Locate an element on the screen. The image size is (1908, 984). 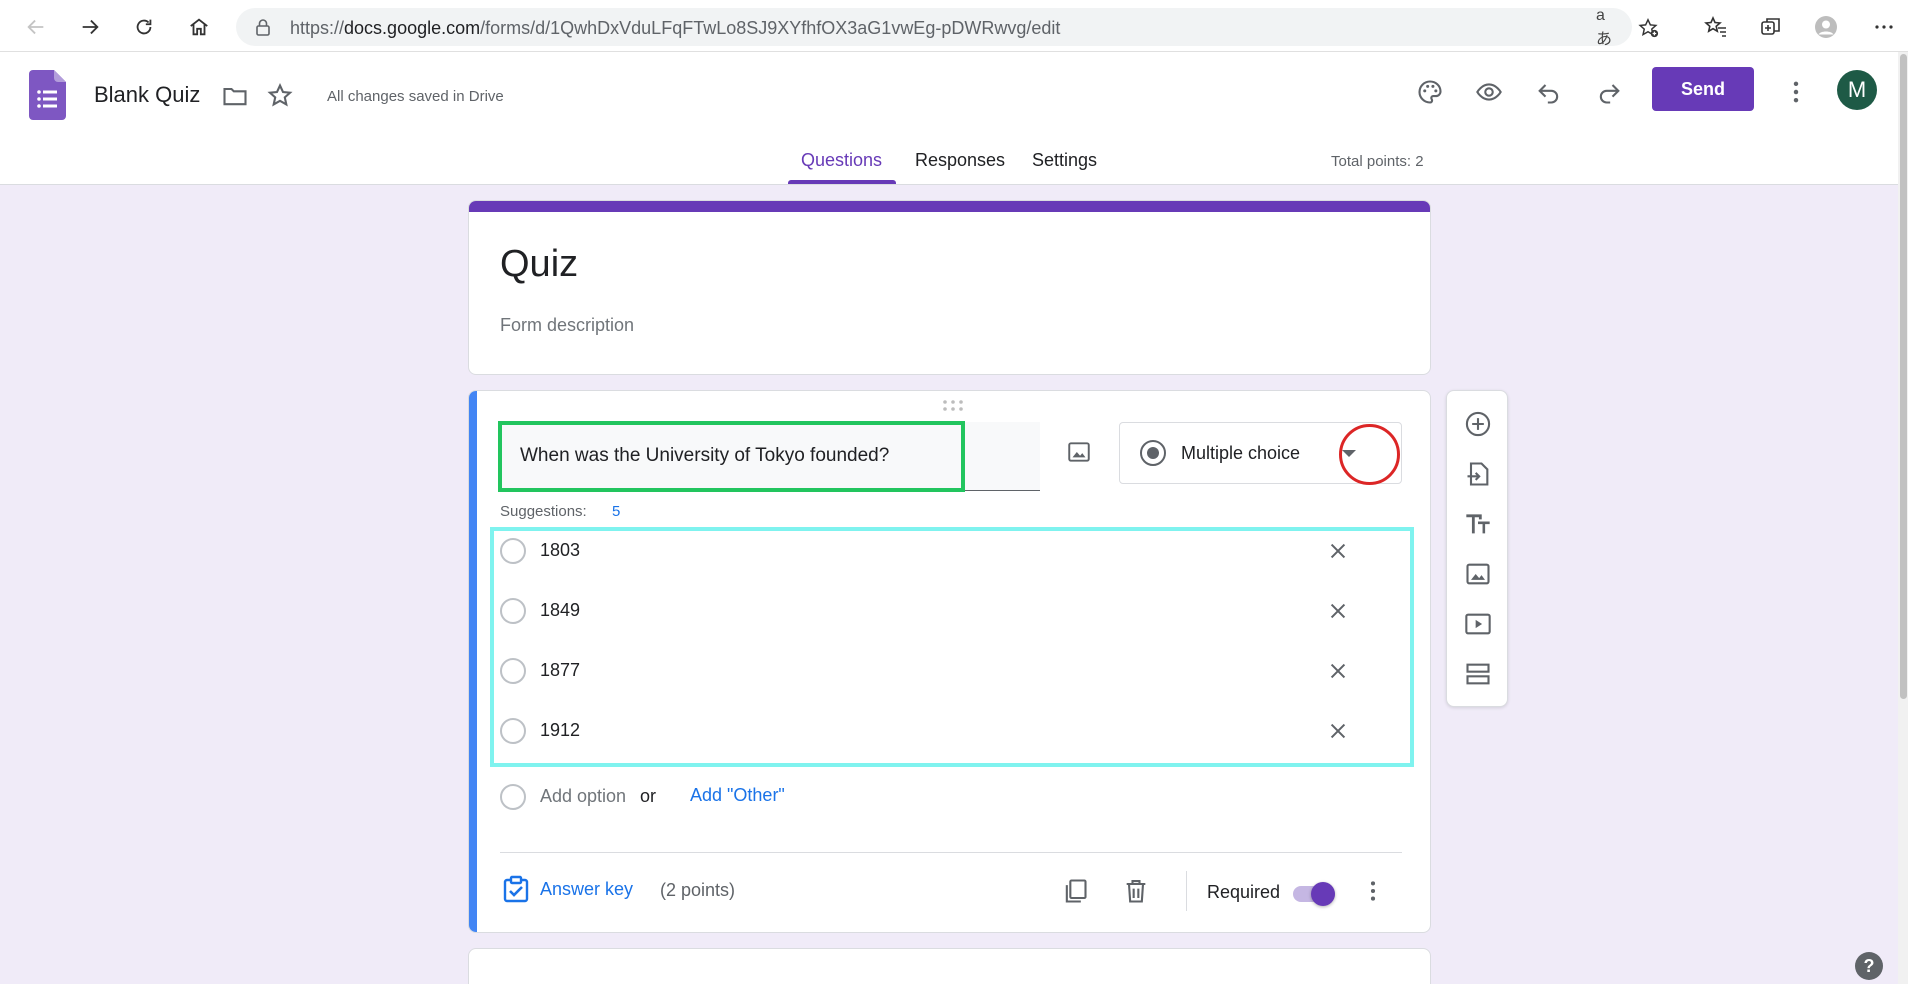
card-divider is located at coordinates (951, 852).